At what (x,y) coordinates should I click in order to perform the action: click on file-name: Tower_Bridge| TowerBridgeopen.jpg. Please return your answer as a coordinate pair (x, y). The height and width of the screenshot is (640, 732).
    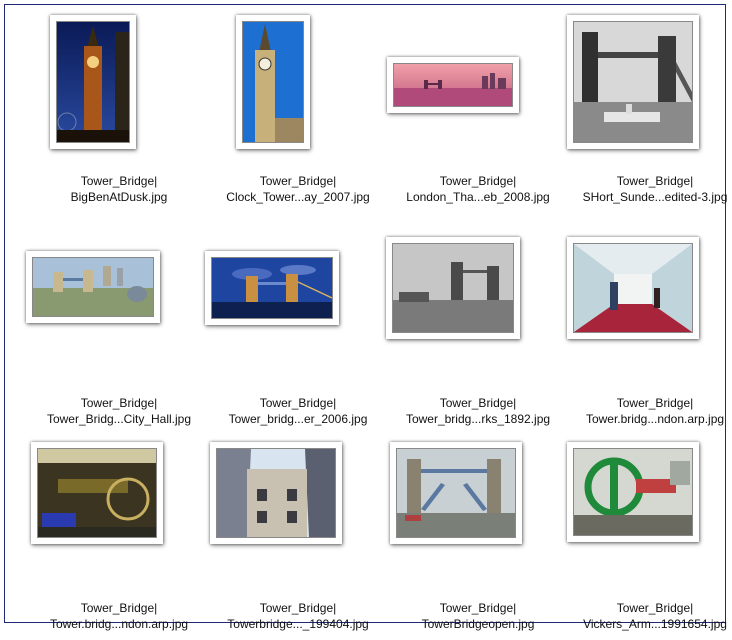
    Looking at the image, I should click on (478, 616).